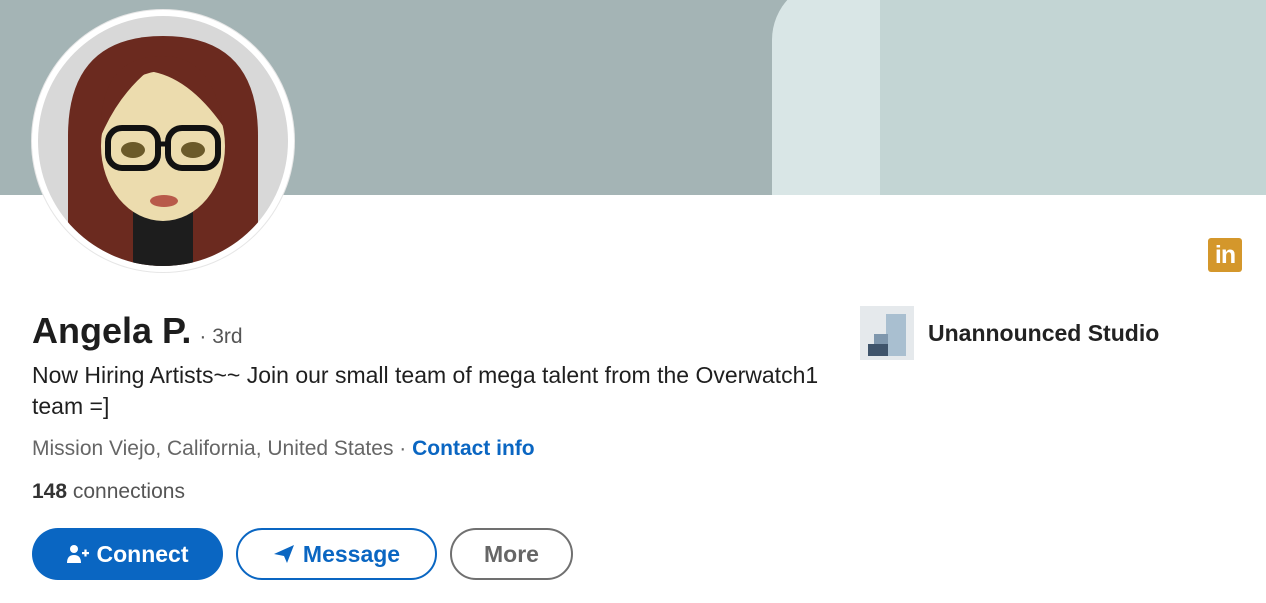 The width and height of the screenshot is (1266, 603). I want to click on connect-label: Connect, so click(142, 553).